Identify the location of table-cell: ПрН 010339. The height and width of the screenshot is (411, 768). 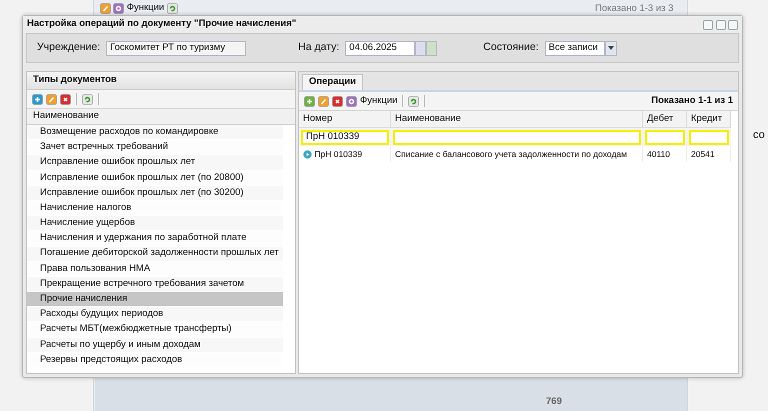
(338, 154).